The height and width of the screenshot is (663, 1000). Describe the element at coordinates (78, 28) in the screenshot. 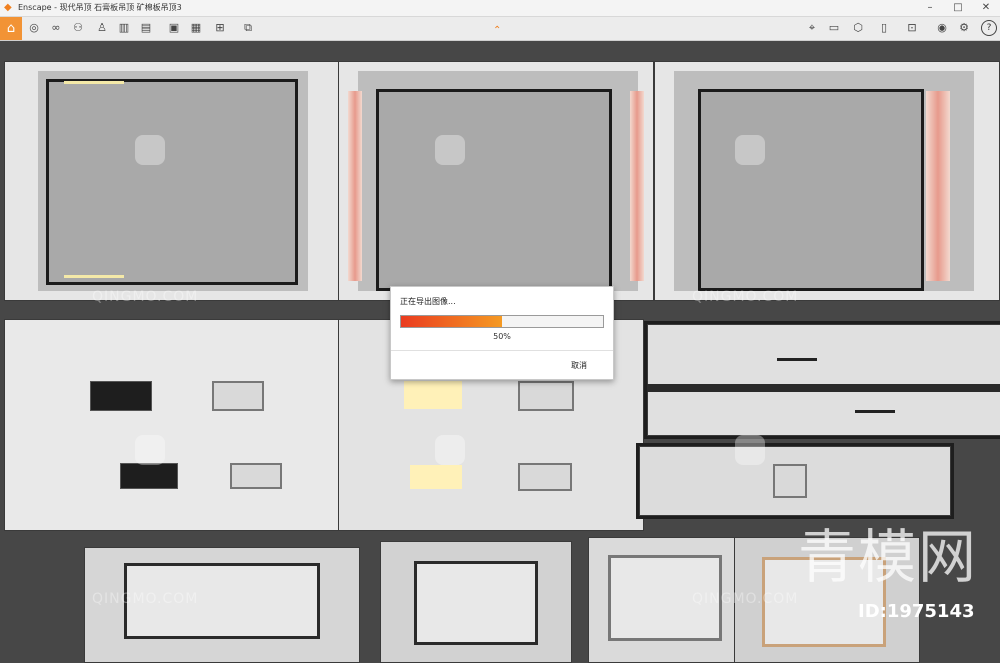

I see `walk-icon: ⚇` at that location.